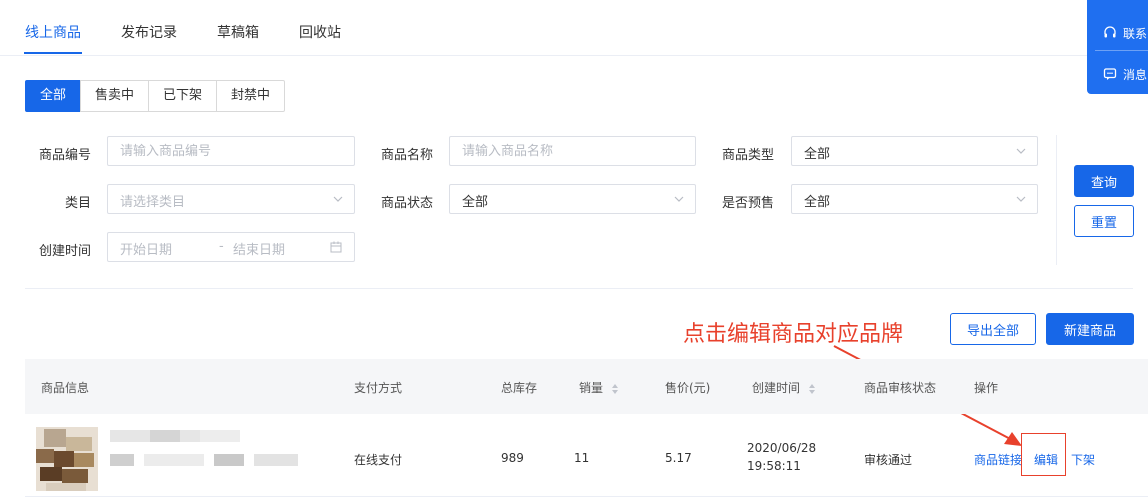 This screenshot has width=1148, height=499. What do you see at coordinates (986, 388) in the screenshot?
I see `col-actions: 操作` at bounding box center [986, 388].